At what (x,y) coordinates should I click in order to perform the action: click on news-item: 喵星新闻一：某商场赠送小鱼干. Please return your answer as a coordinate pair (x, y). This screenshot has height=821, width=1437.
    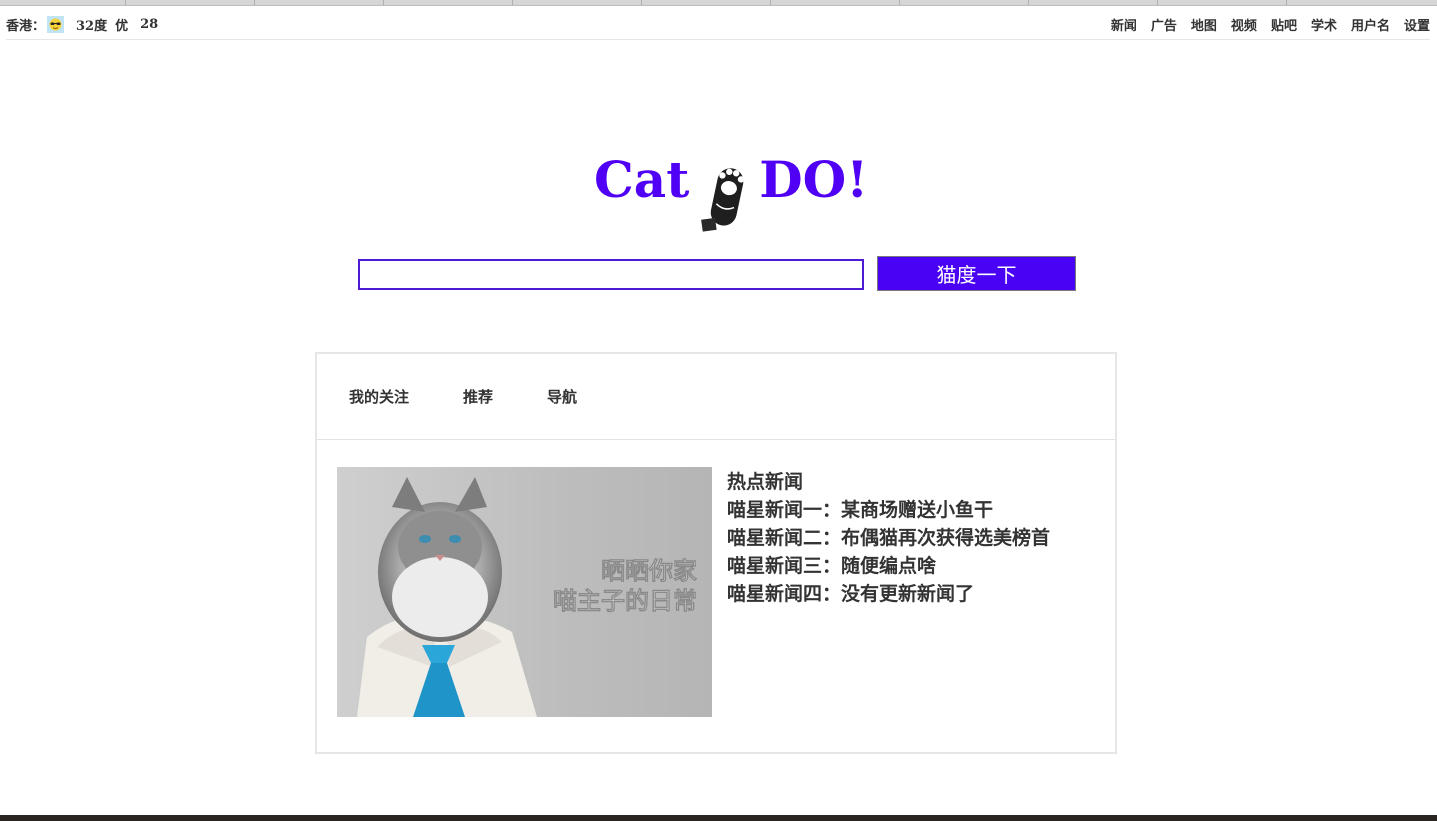
    Looking at the image, I should click on (888, 510).